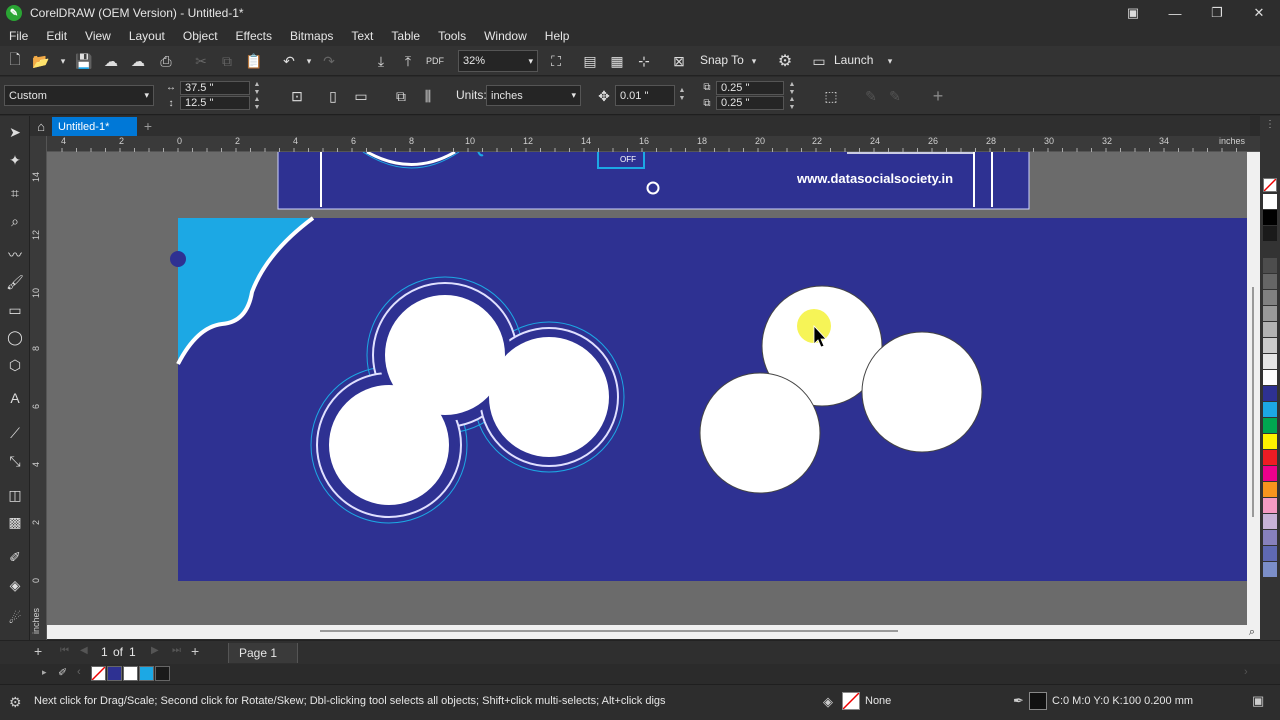 This screenshot has width=1280, height=720. What do you see at coordinates (84, 650) in the screenshot?
I see `previous-page-icon: ◀` at bounding box center [84, 650].